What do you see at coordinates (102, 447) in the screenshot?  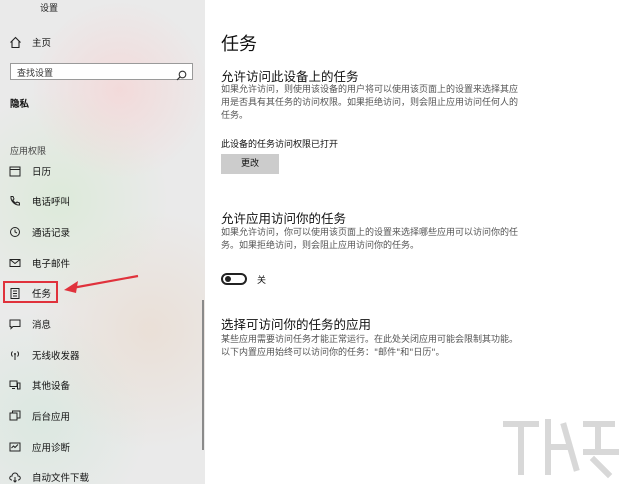 I see `sidebar-item-app-diagnostics: 应用诊断` at bounding box center [102, 447].